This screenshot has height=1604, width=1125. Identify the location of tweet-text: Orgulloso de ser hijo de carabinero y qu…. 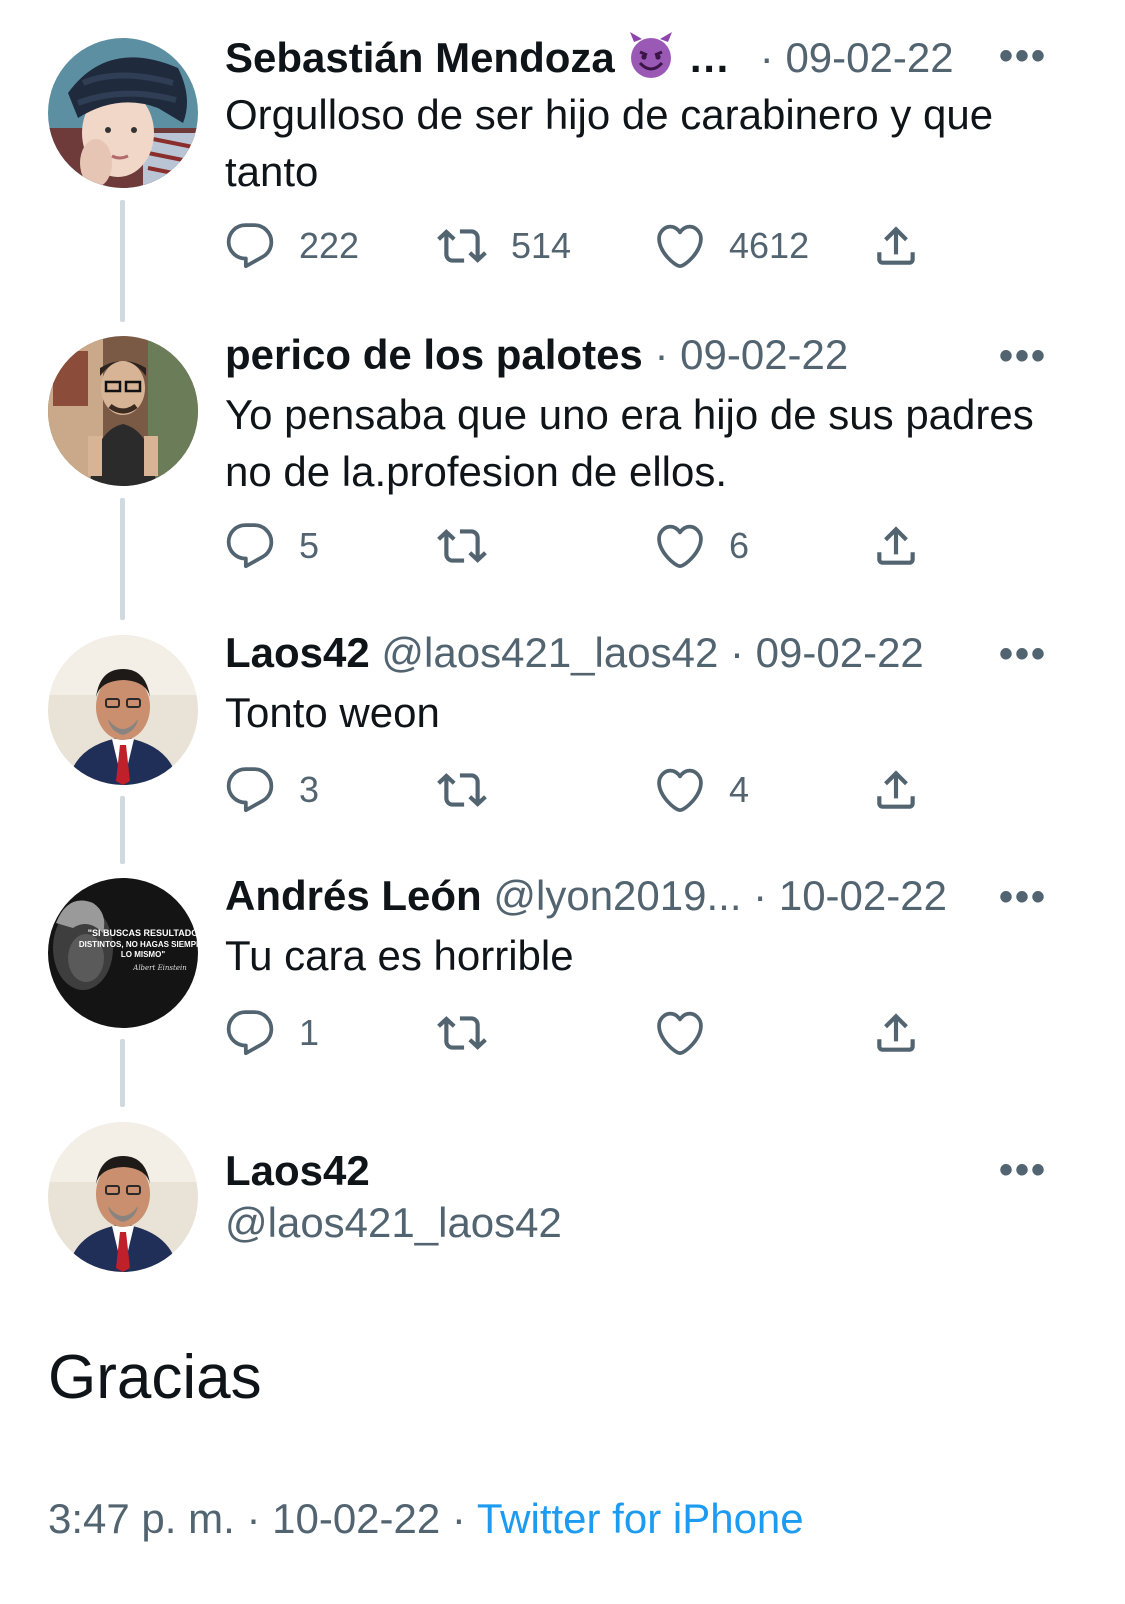
(609, 143).